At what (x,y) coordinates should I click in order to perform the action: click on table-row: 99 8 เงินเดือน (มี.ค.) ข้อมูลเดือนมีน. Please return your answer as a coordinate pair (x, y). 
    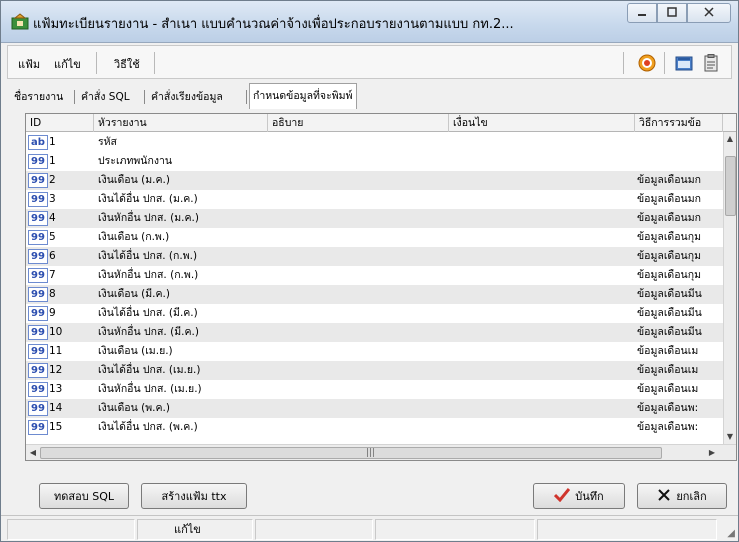
    Looking at the image, I should click on (374, 294).